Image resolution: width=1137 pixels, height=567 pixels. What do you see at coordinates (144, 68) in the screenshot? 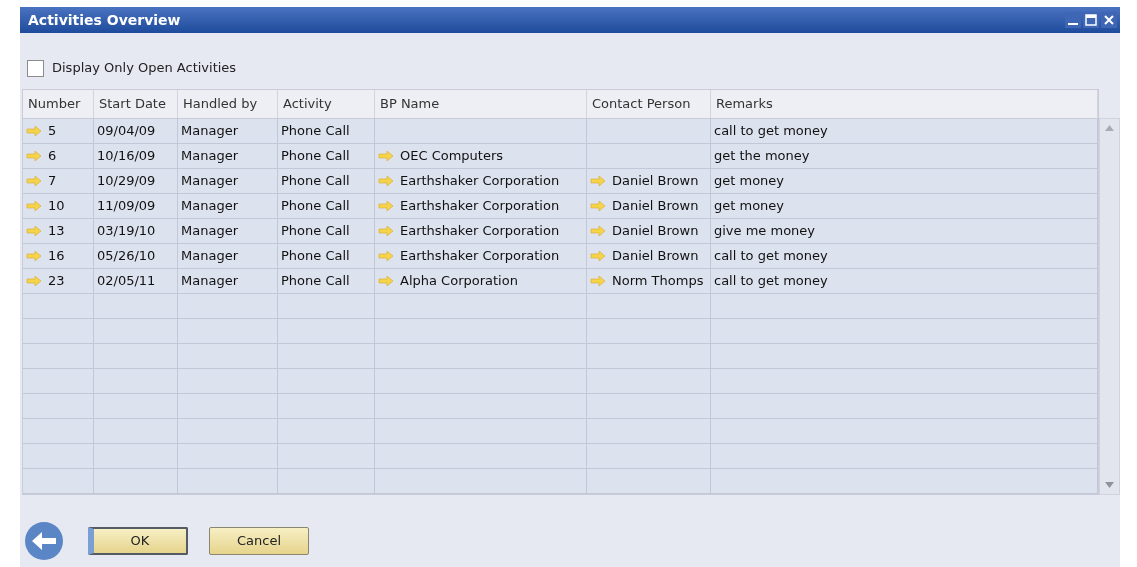
I see `checkbox-label: Display Only Open Activities` at bounding box center [144, 68].